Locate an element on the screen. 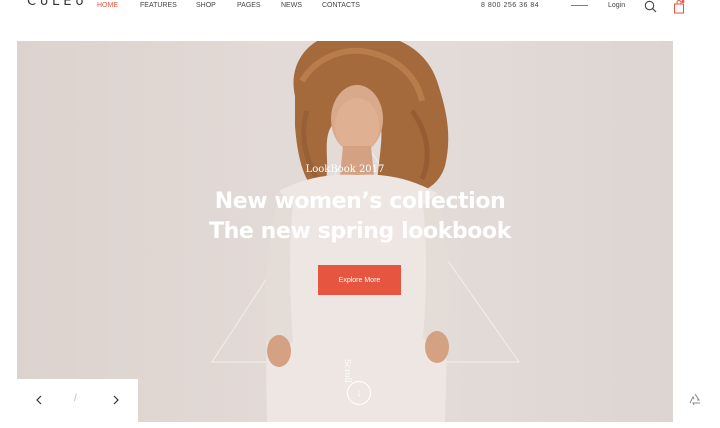 Image resolution: width=720 pixels, height=428 pixels. shopping-bag-icon is located at coordinates (679, 7).